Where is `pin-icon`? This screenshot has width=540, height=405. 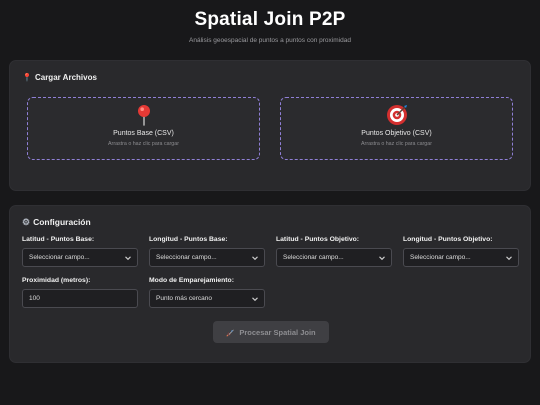
pin-icon is located at coordinates (143, 115).